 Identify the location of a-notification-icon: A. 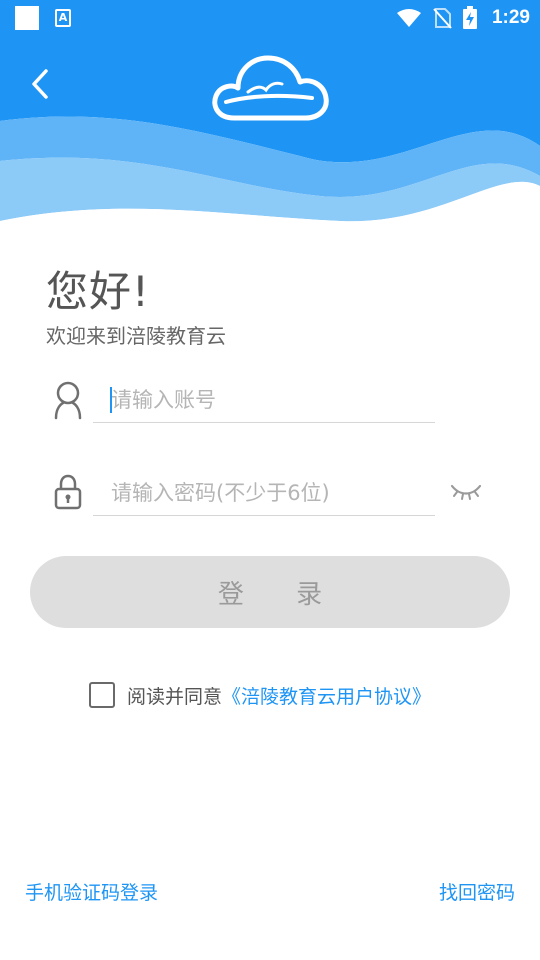
(63, 18).